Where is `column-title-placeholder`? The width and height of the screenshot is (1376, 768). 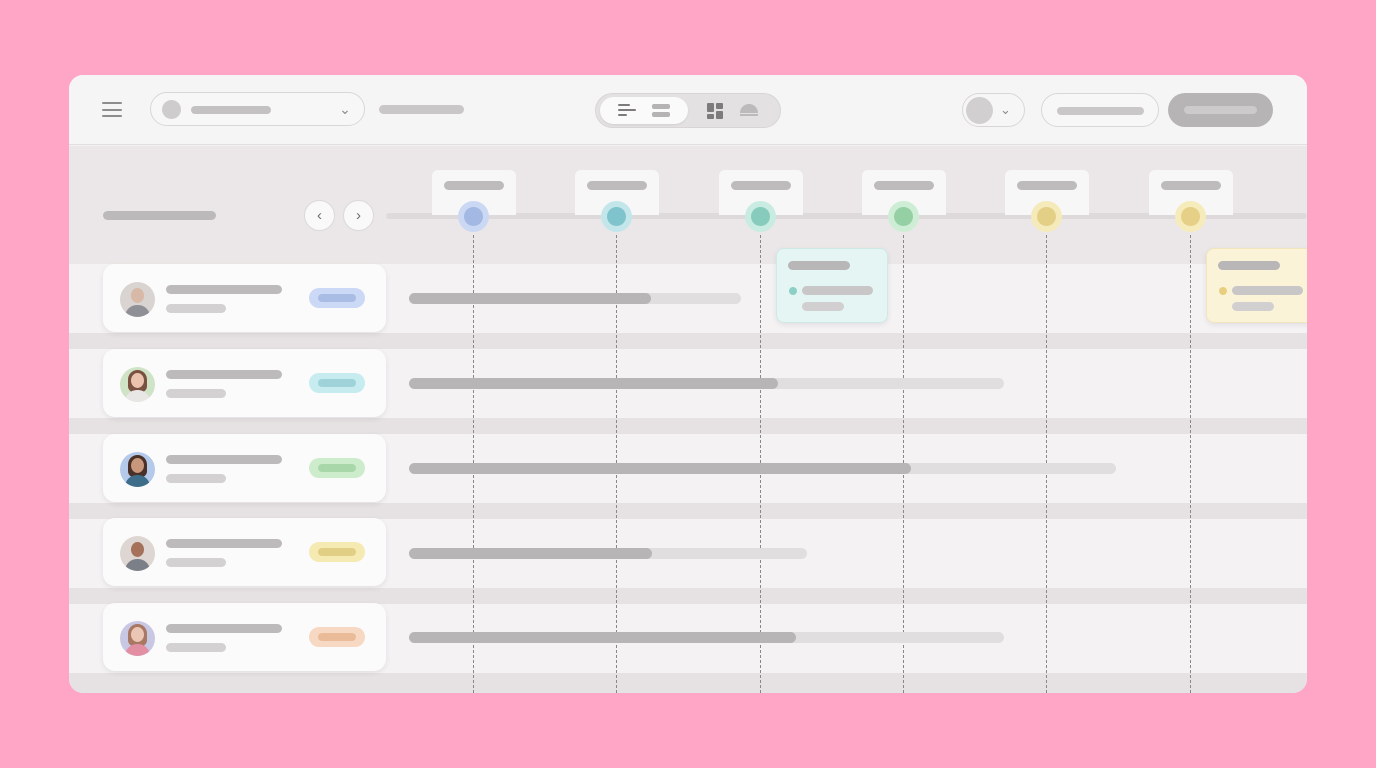
column-title-placeholder is located at coordinates (159, 215).